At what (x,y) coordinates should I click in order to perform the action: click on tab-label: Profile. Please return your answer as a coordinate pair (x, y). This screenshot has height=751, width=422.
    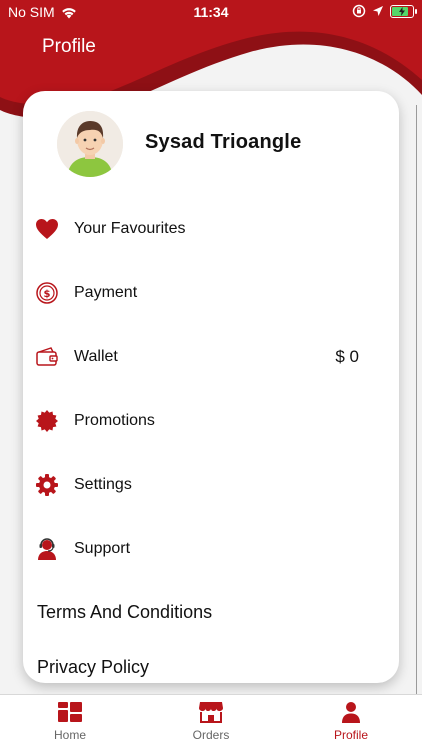
    Looking at the image, I should click on (350, 735).